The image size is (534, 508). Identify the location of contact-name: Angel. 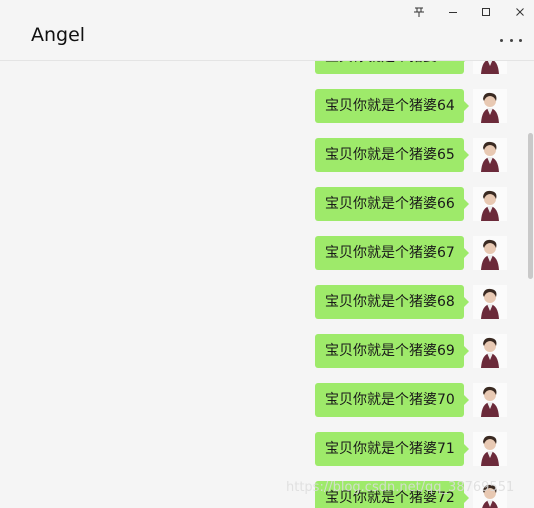
(58, 35).